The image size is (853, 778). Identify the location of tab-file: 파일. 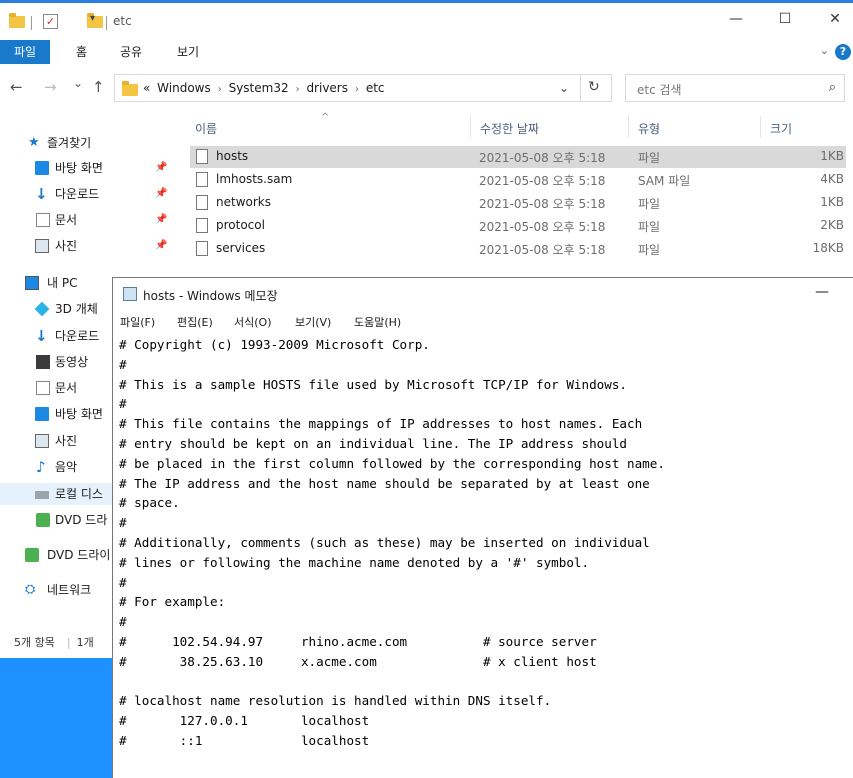
(25, 52).